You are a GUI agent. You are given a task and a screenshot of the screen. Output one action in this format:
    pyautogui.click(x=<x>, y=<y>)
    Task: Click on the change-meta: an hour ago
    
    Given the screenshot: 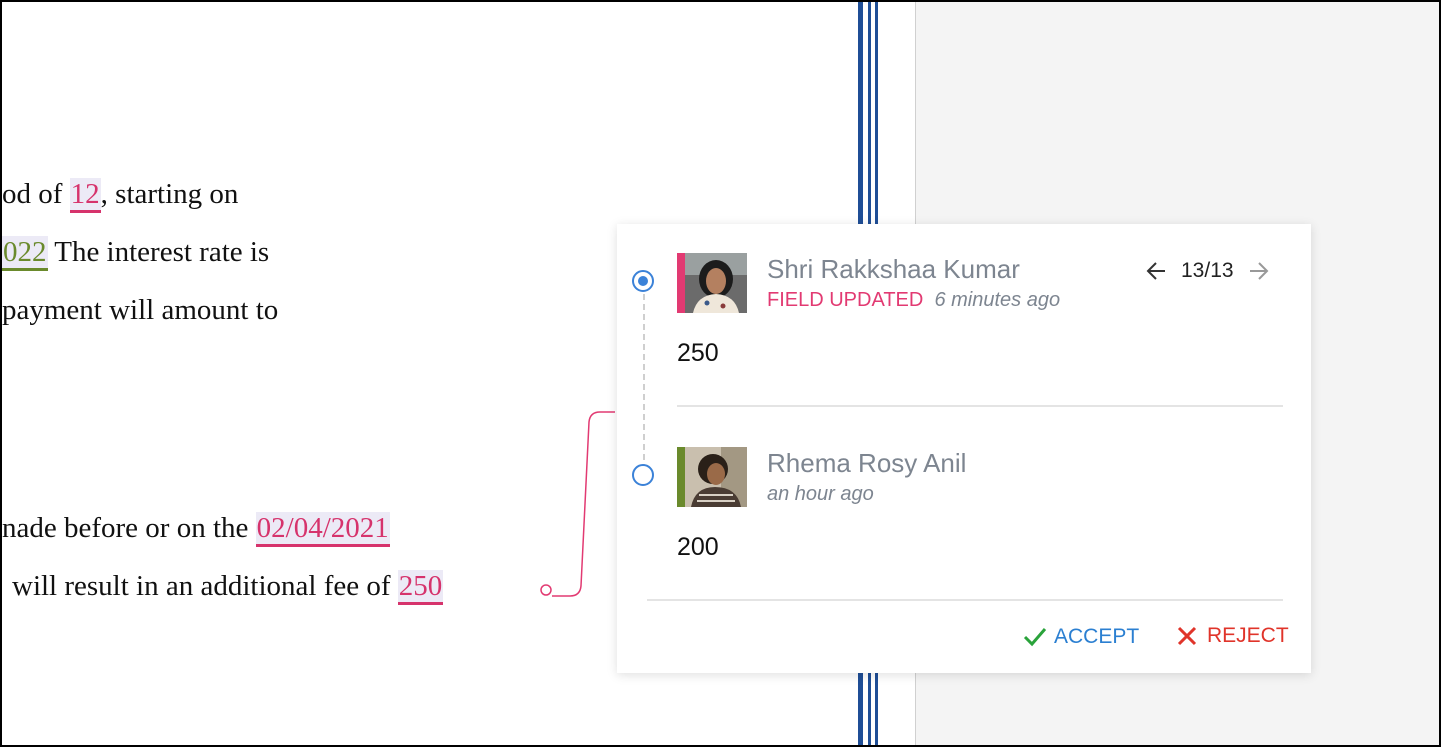 What is the action you would take?
    pyautogui.click(x=820, y=494)
    